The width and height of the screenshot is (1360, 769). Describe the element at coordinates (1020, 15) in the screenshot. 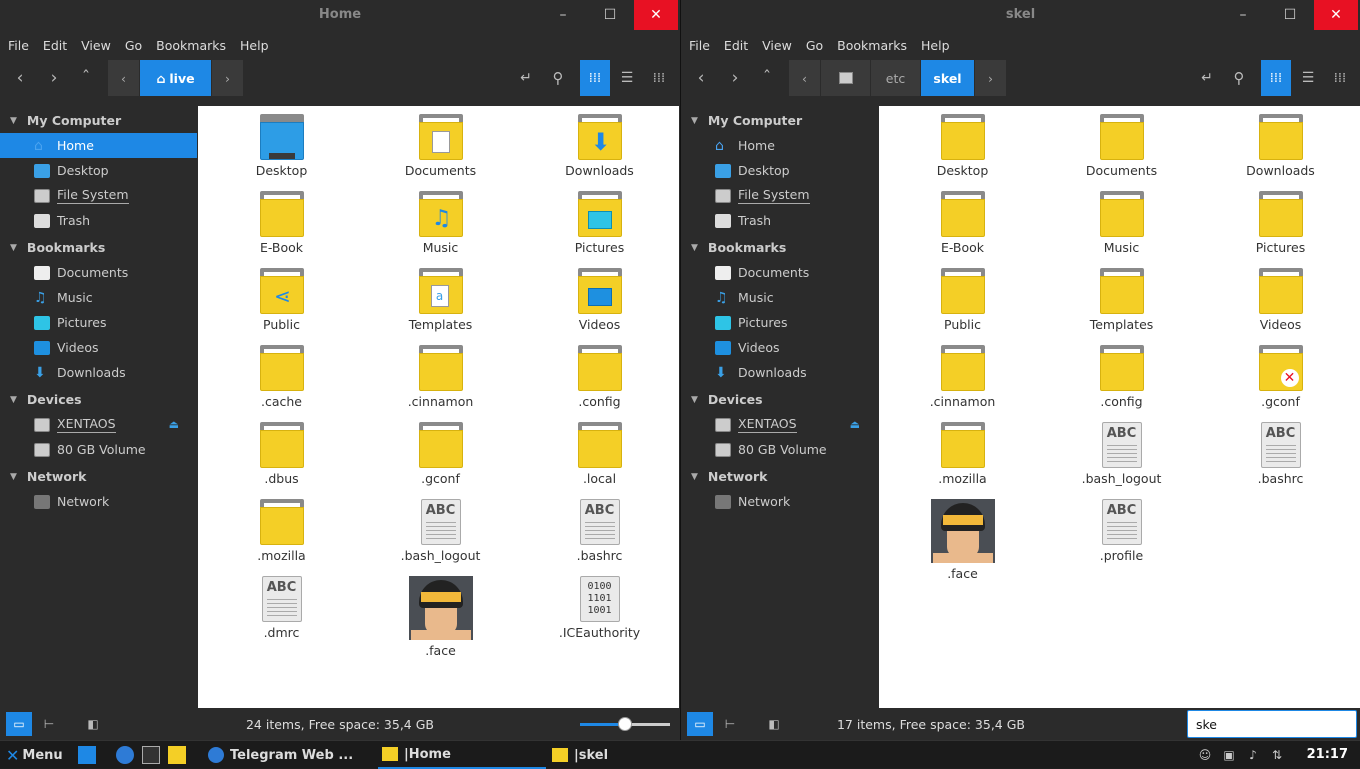

I see `title-bar: skel – ☐ ✕` at that location.